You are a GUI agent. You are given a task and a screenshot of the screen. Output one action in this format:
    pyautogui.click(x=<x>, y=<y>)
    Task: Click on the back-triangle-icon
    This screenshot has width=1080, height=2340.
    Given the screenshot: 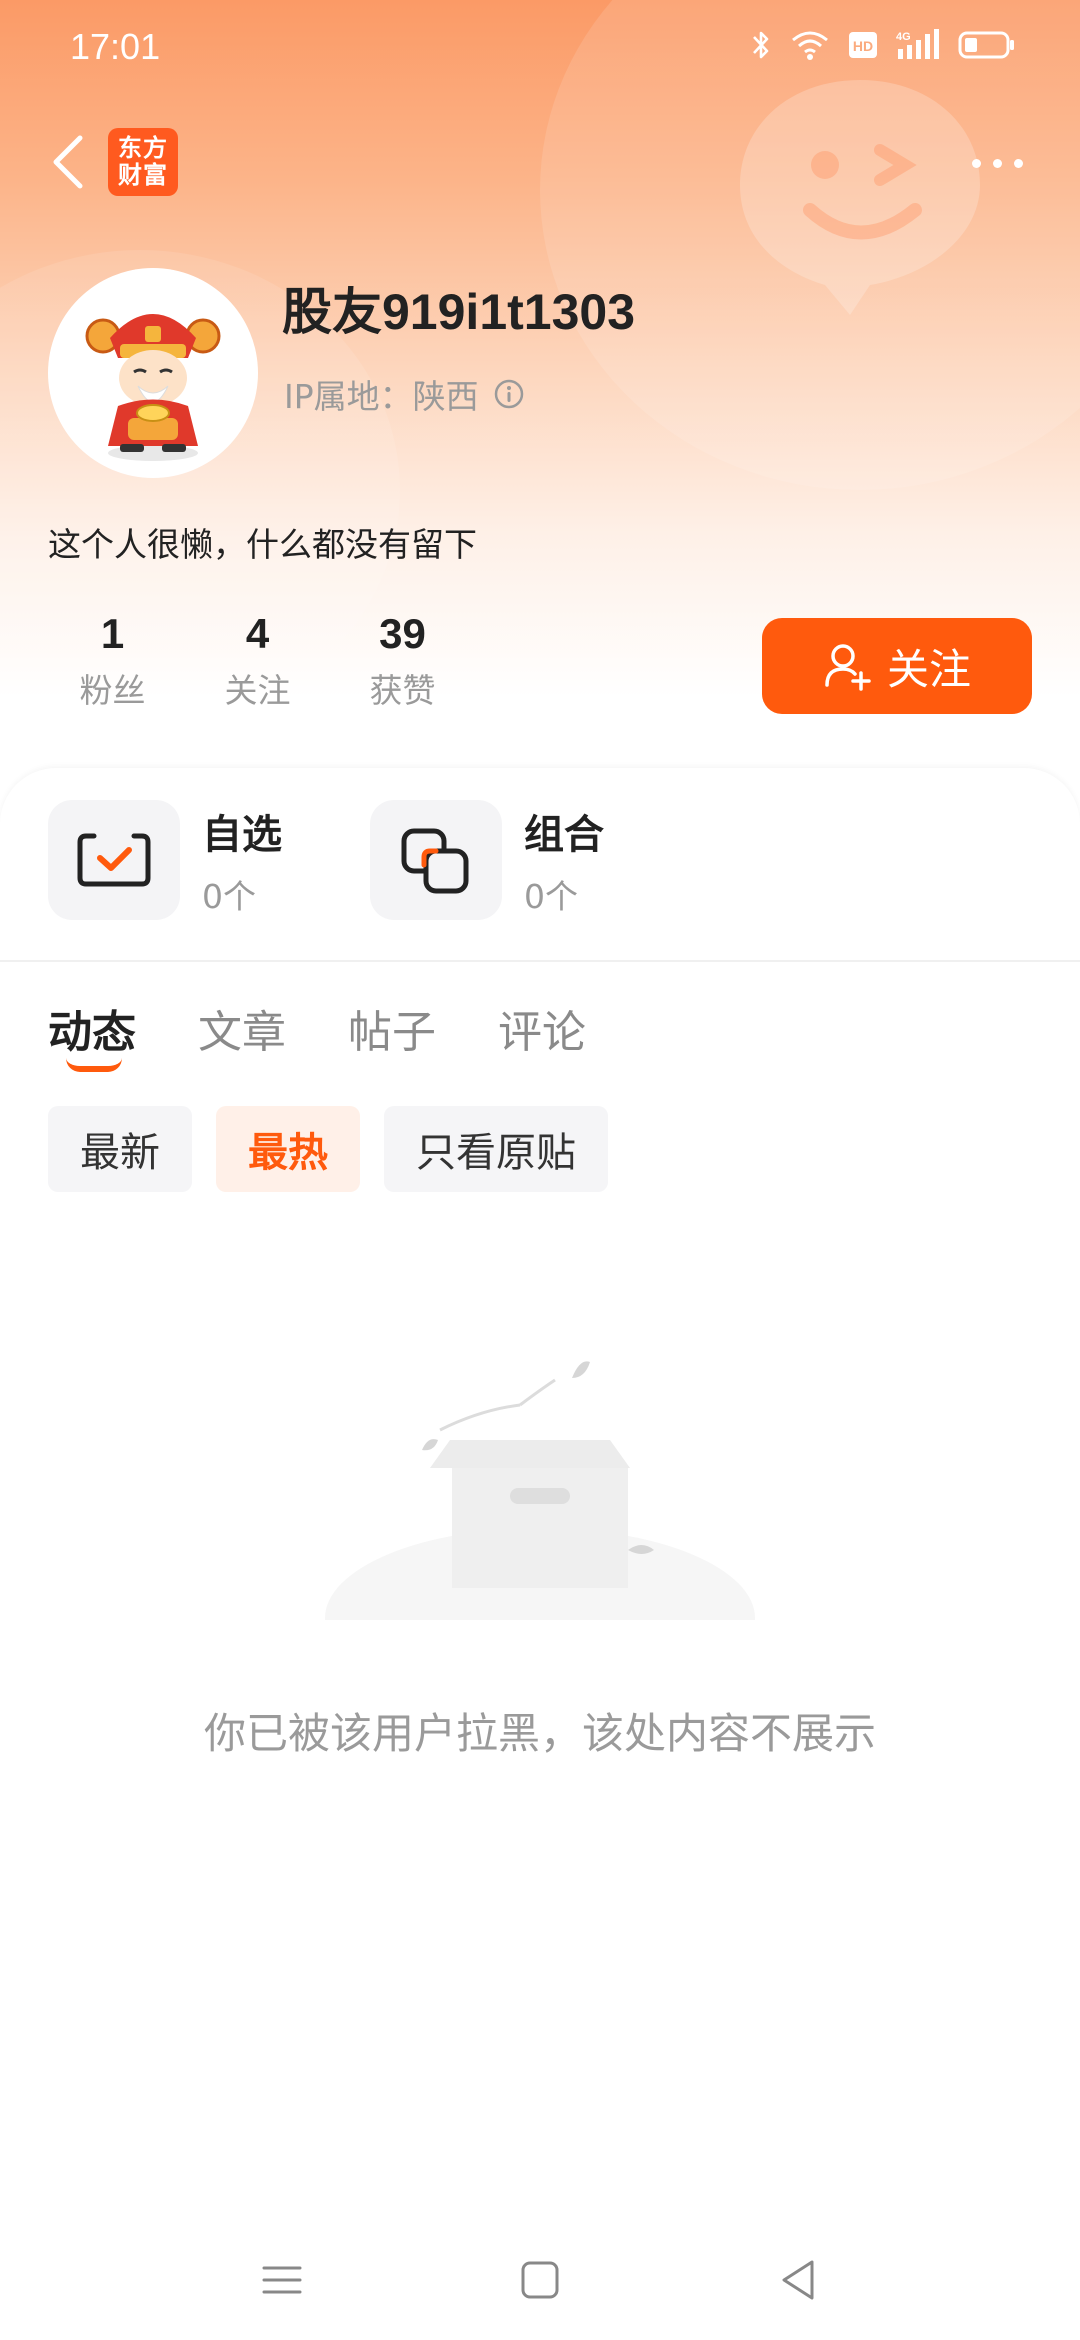 What is the action you would take?
    pyautogui.click(x=798, y=2280)
    